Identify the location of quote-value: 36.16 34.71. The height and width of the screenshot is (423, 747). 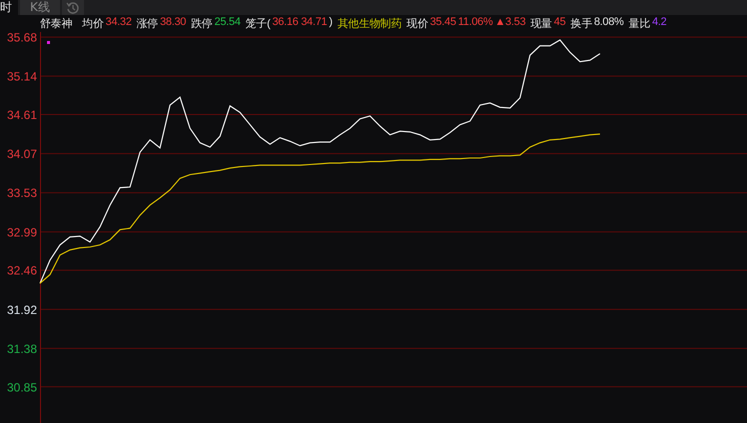
(299, 23).